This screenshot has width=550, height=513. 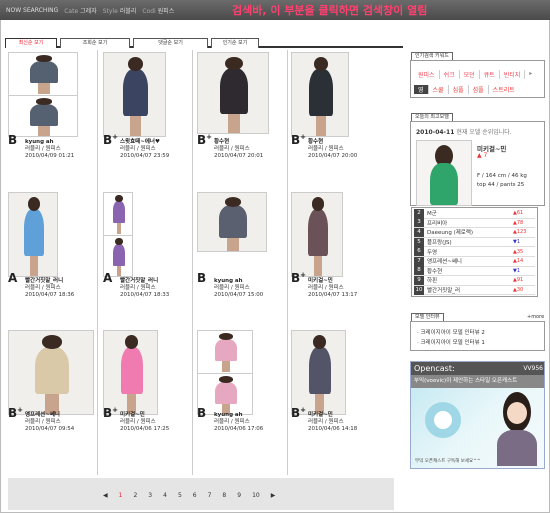 What do you see at coordinates (120, 10) in the screenshot?
I see `search-filter-style: Style 러블리` at bounding box center [120, 10].